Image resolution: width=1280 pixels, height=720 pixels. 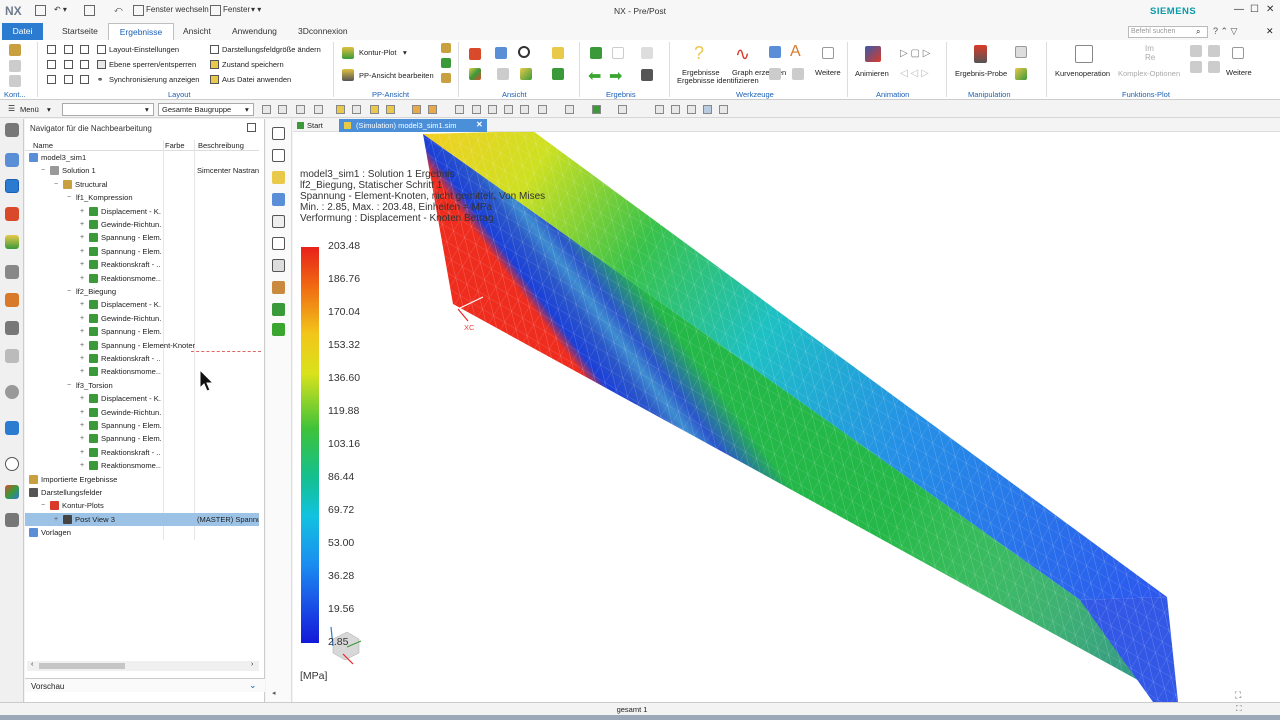 I want to click on show-sync-button: Synchronisierung anzeigen, so click(x=154, y=79).